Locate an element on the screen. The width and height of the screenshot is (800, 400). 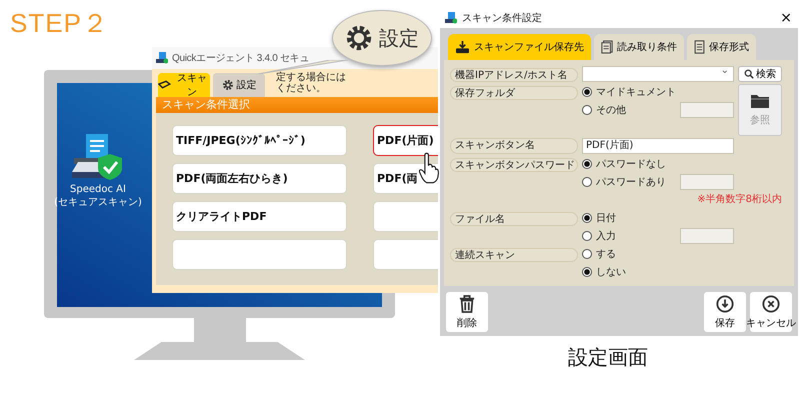
search-icon is located at coordinates (749, 74).